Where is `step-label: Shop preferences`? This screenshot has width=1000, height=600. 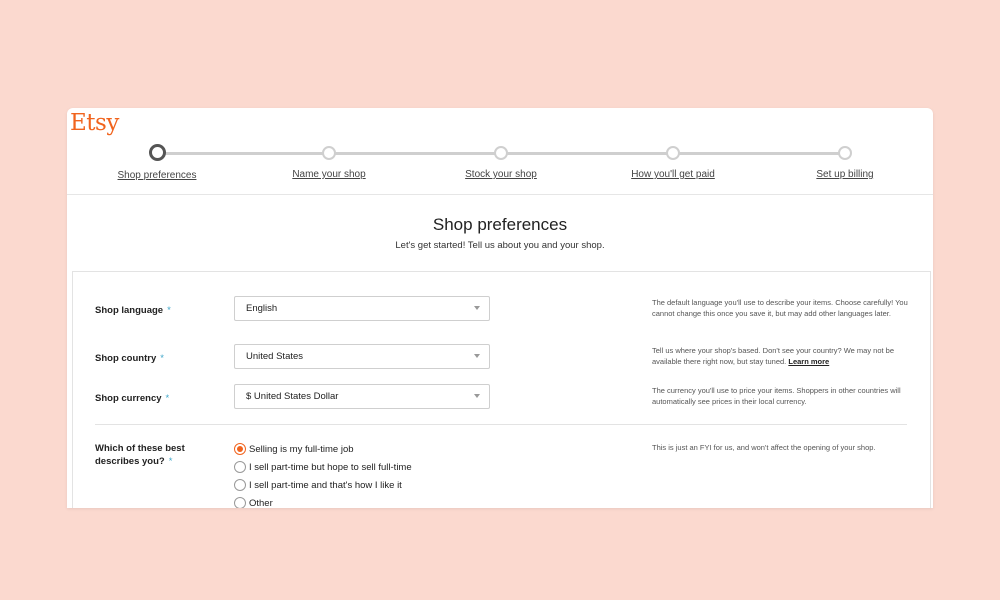 step-label: Shop preferences is located at coordinates (157, 175).